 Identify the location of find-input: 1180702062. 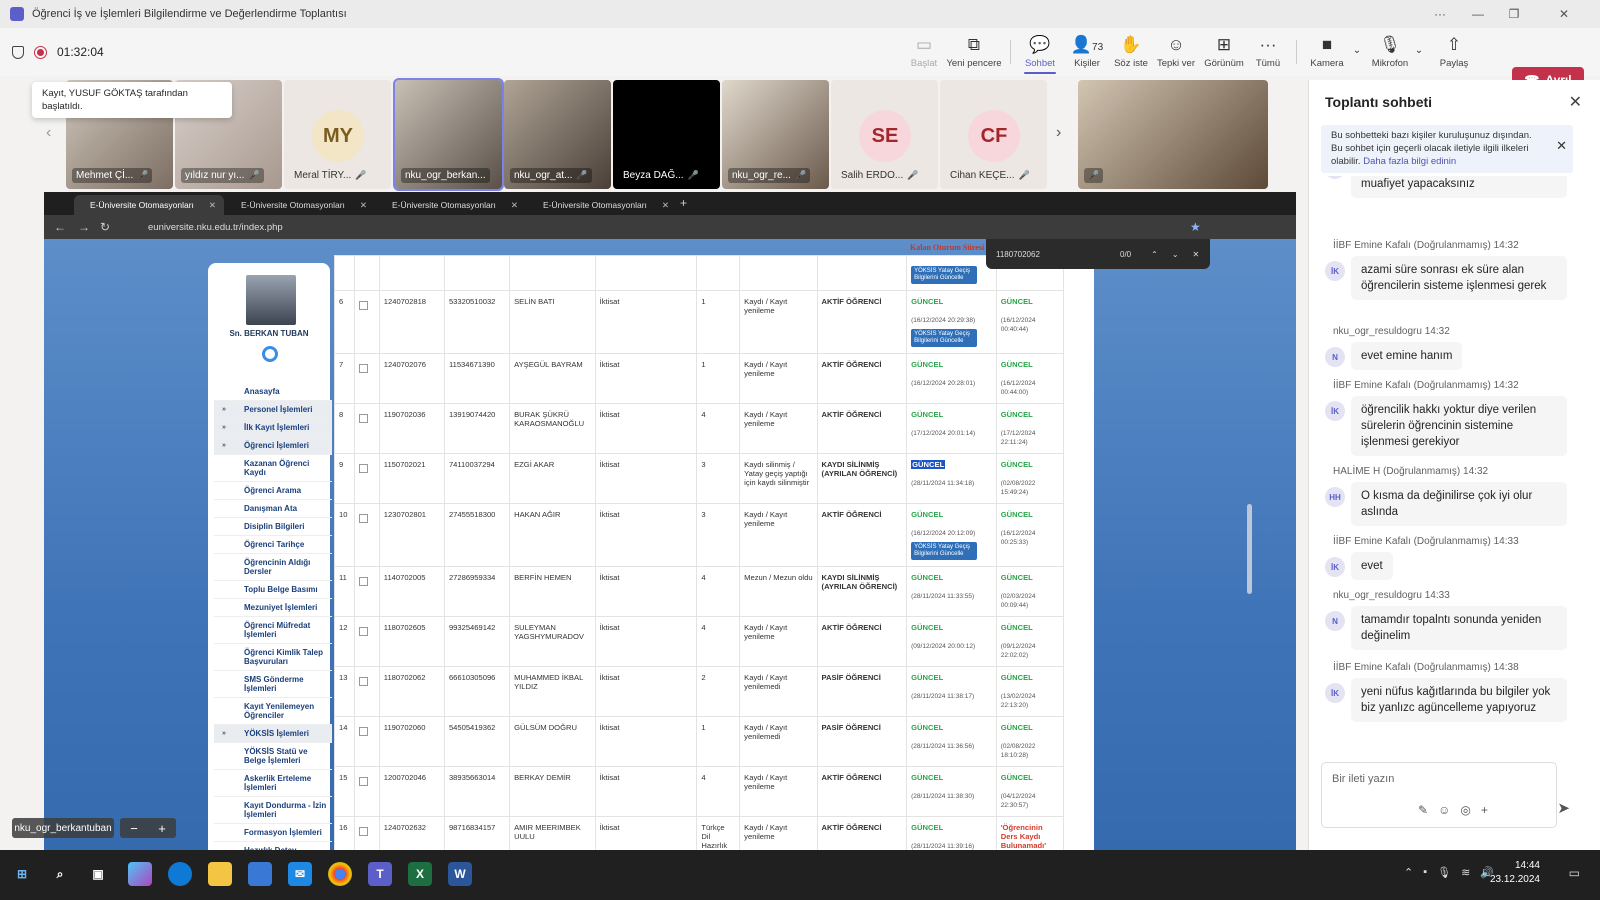
(1051, 254).